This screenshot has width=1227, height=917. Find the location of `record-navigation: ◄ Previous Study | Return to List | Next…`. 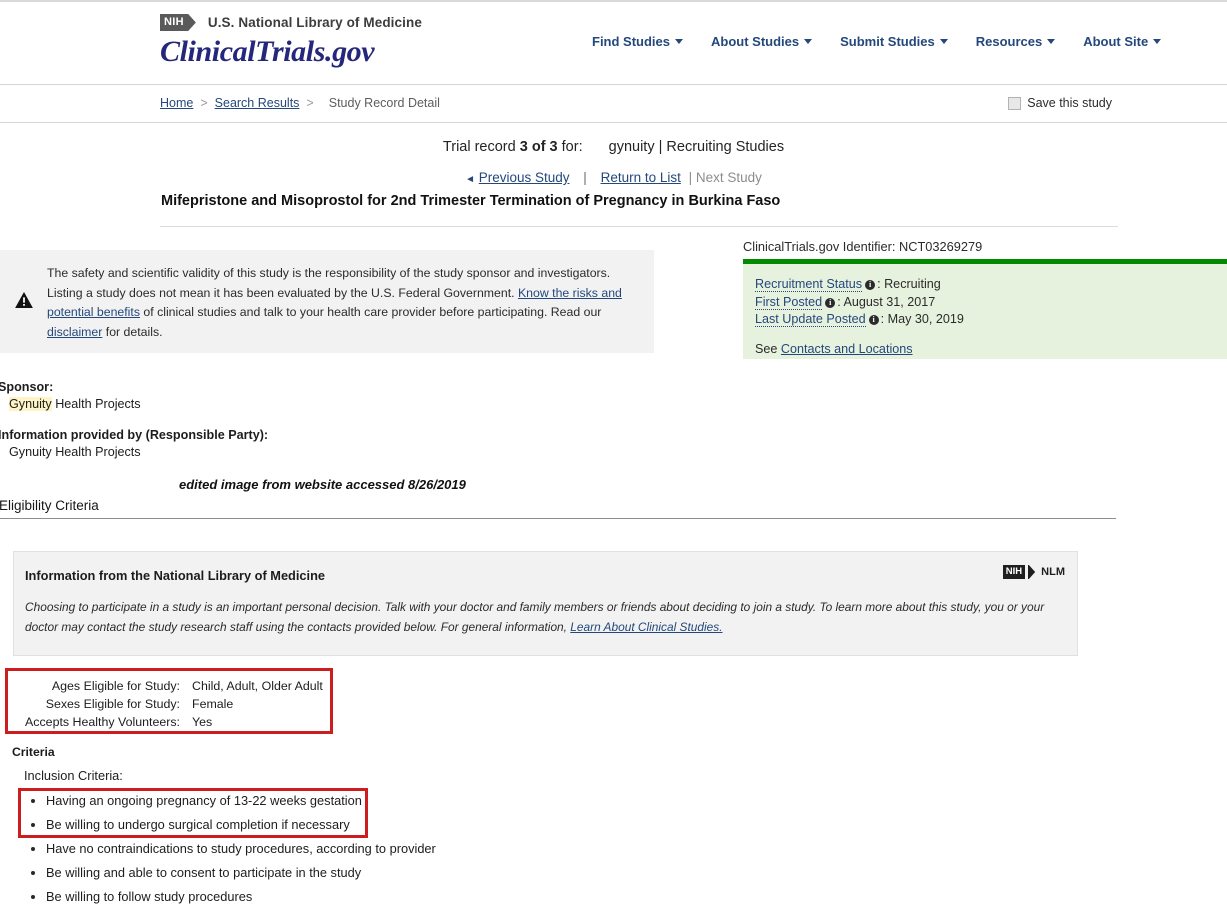

record-navigation: ◄ Previous Study | Return to List | Next… is located at coordinates (613, 177).